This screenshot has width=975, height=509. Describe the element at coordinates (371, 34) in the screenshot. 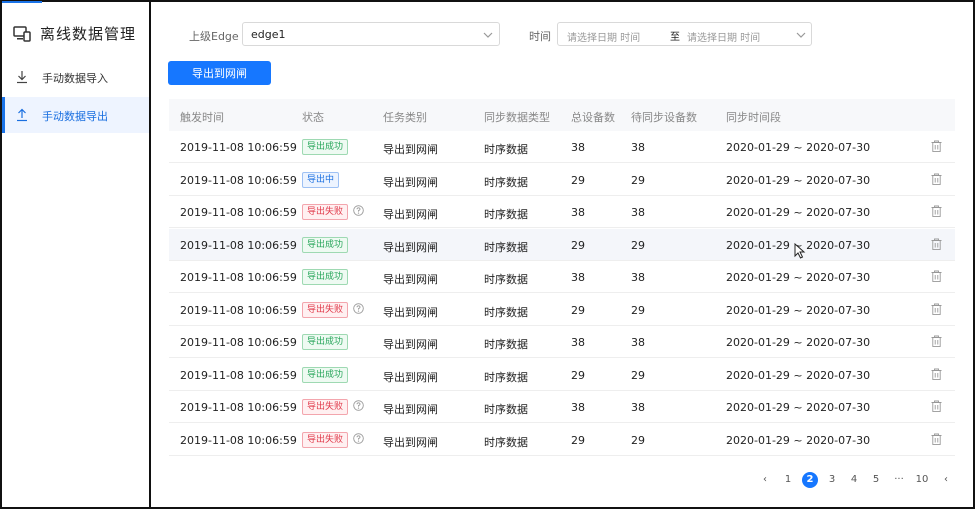

I see `edge-select: edge1` at that location.